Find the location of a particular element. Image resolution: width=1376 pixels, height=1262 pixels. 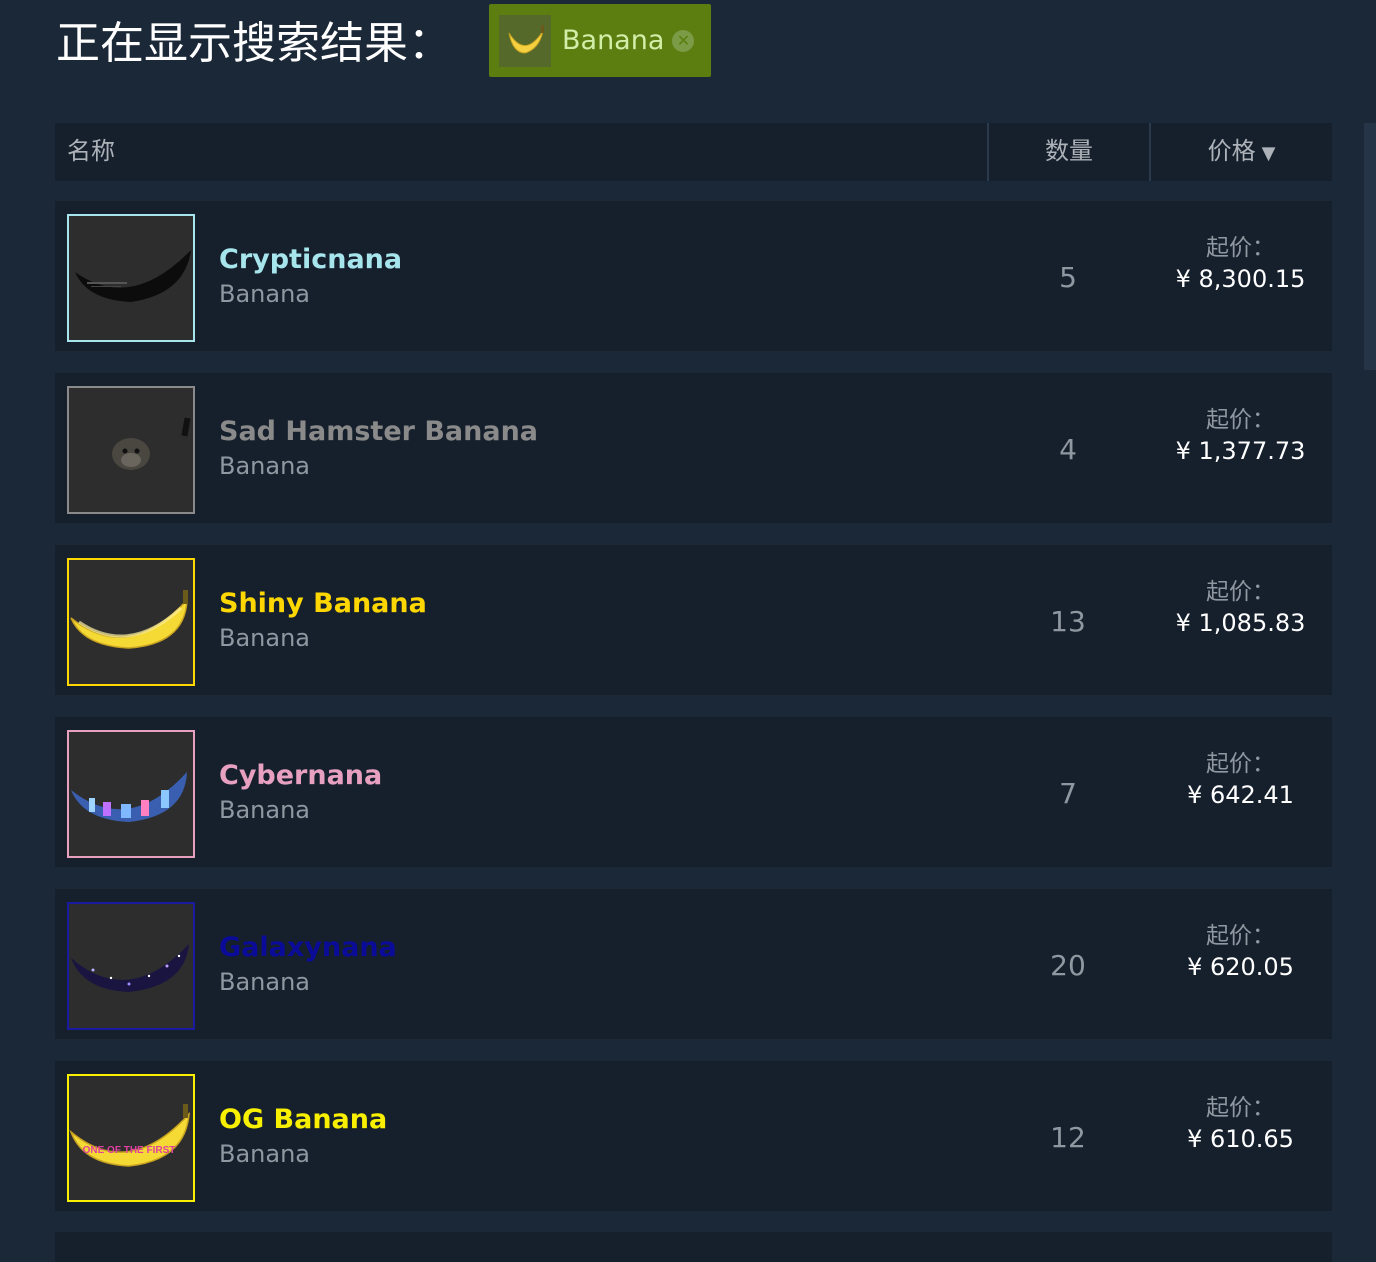

hamster-icon is located at coordinates (131, 450).